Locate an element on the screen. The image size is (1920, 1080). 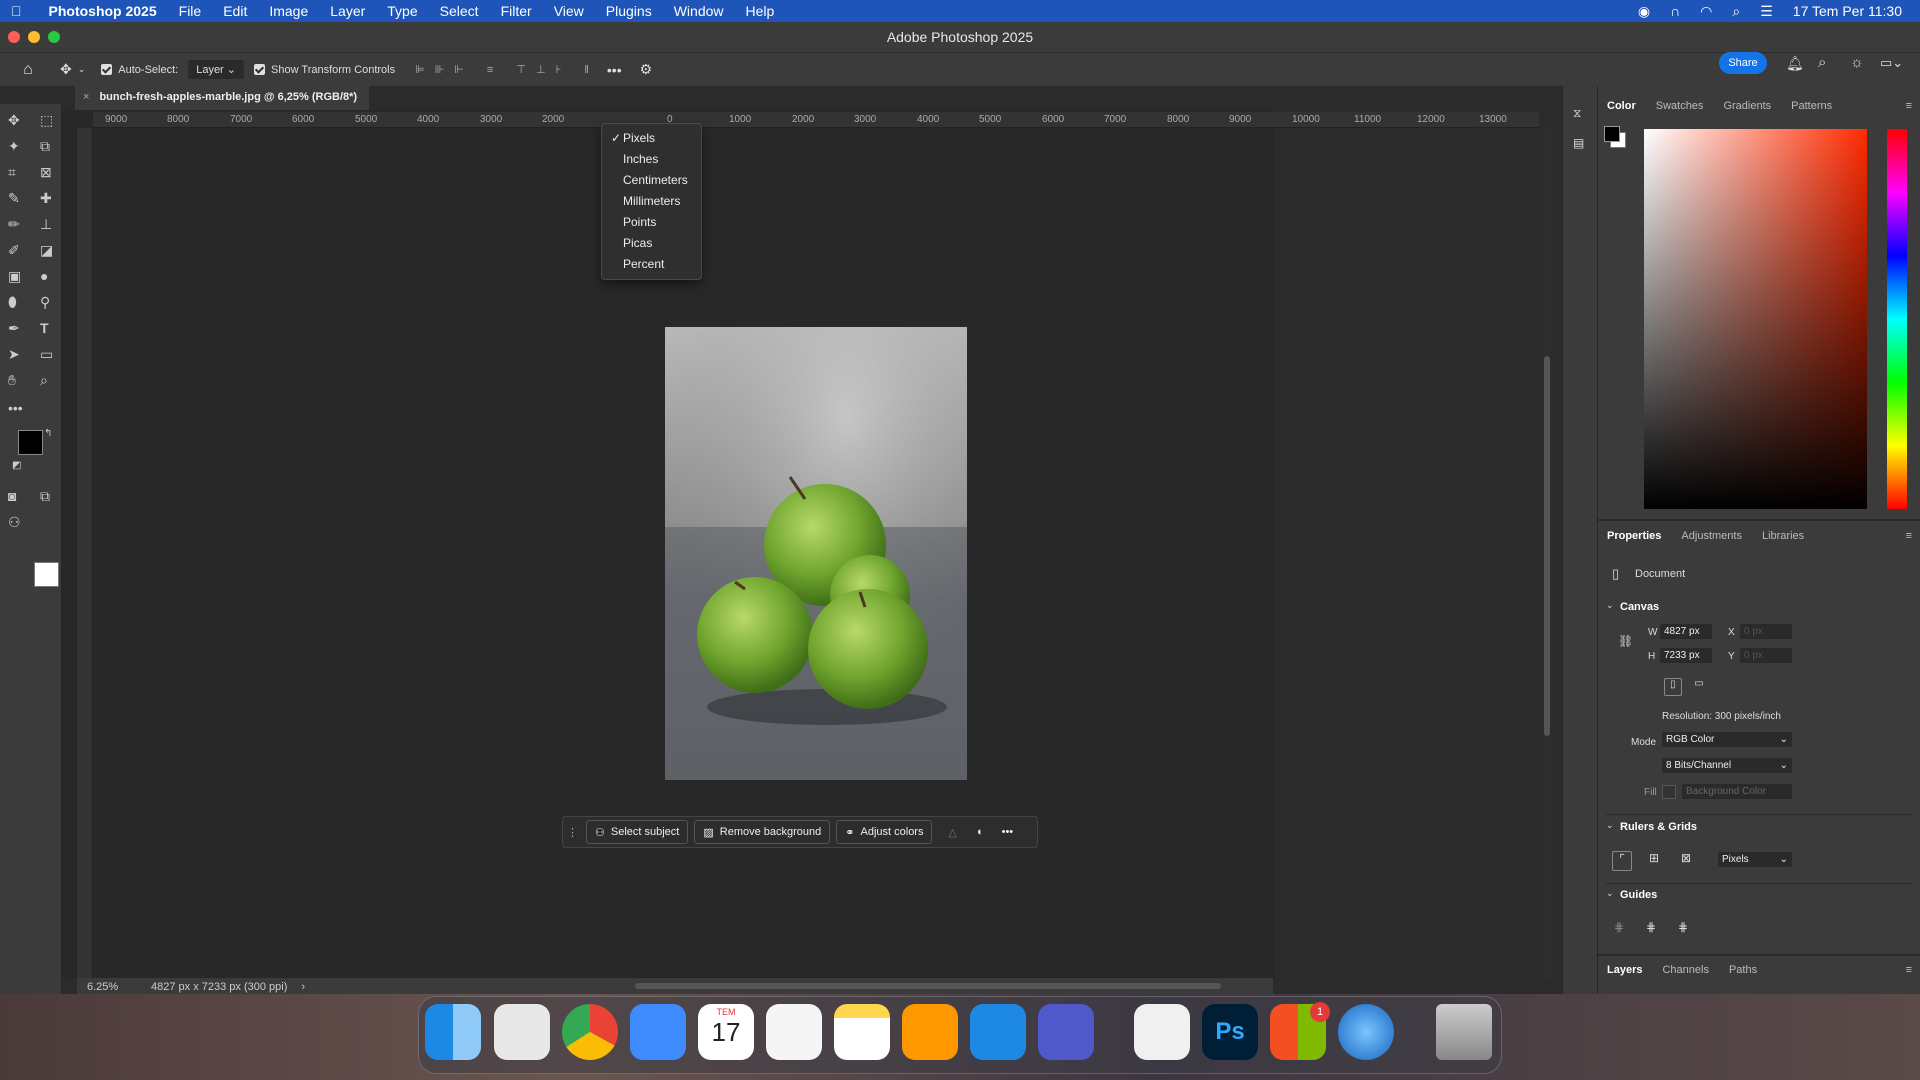
close-window-button is located at coordinates (14, 37).